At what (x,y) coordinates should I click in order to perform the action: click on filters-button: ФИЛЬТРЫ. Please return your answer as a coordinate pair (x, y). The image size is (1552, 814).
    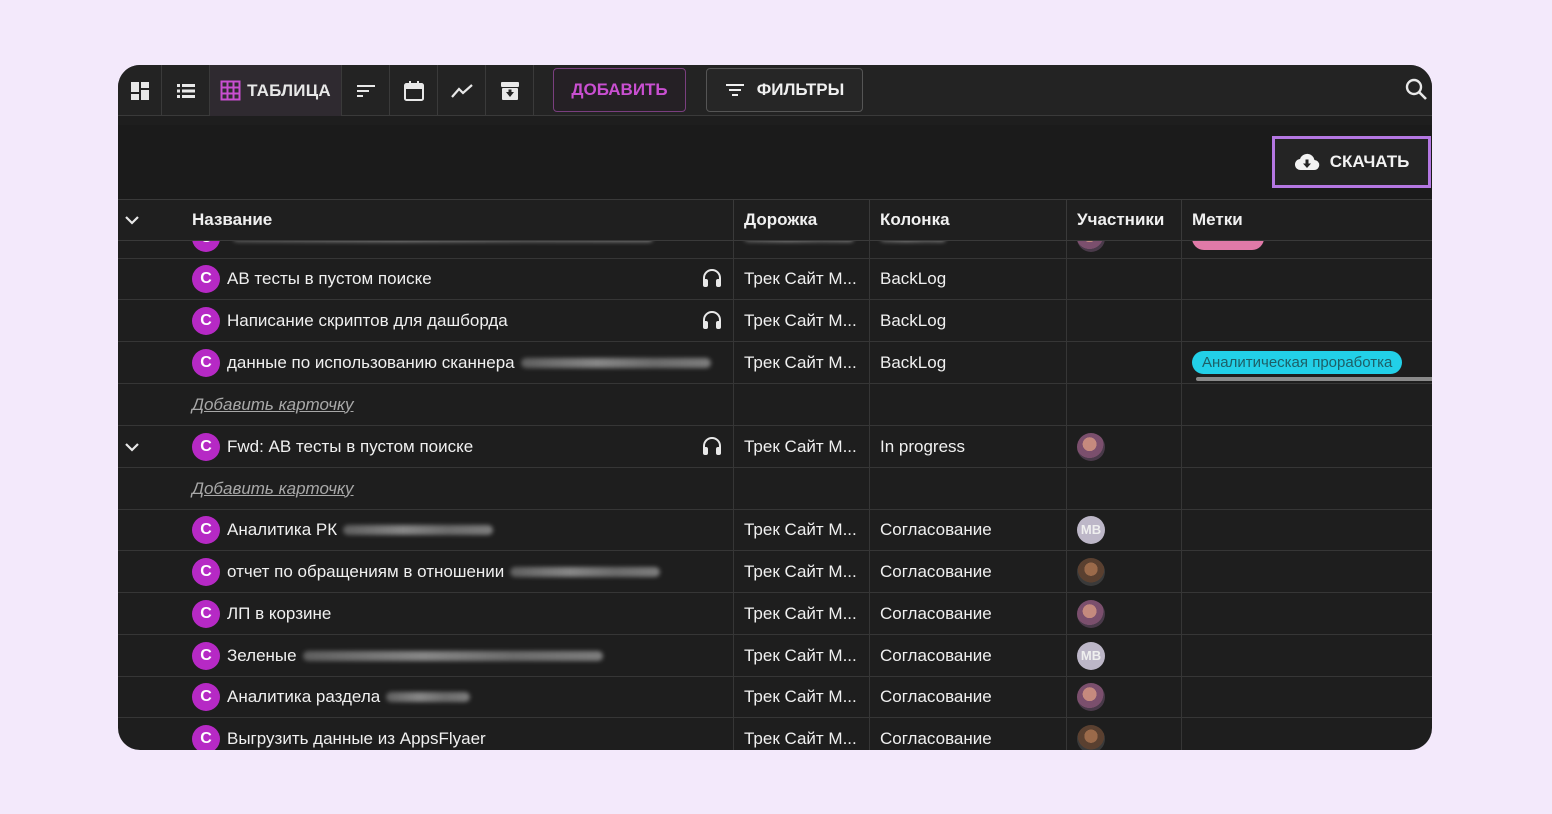
    Looking at the image, I should click on (784, 90).